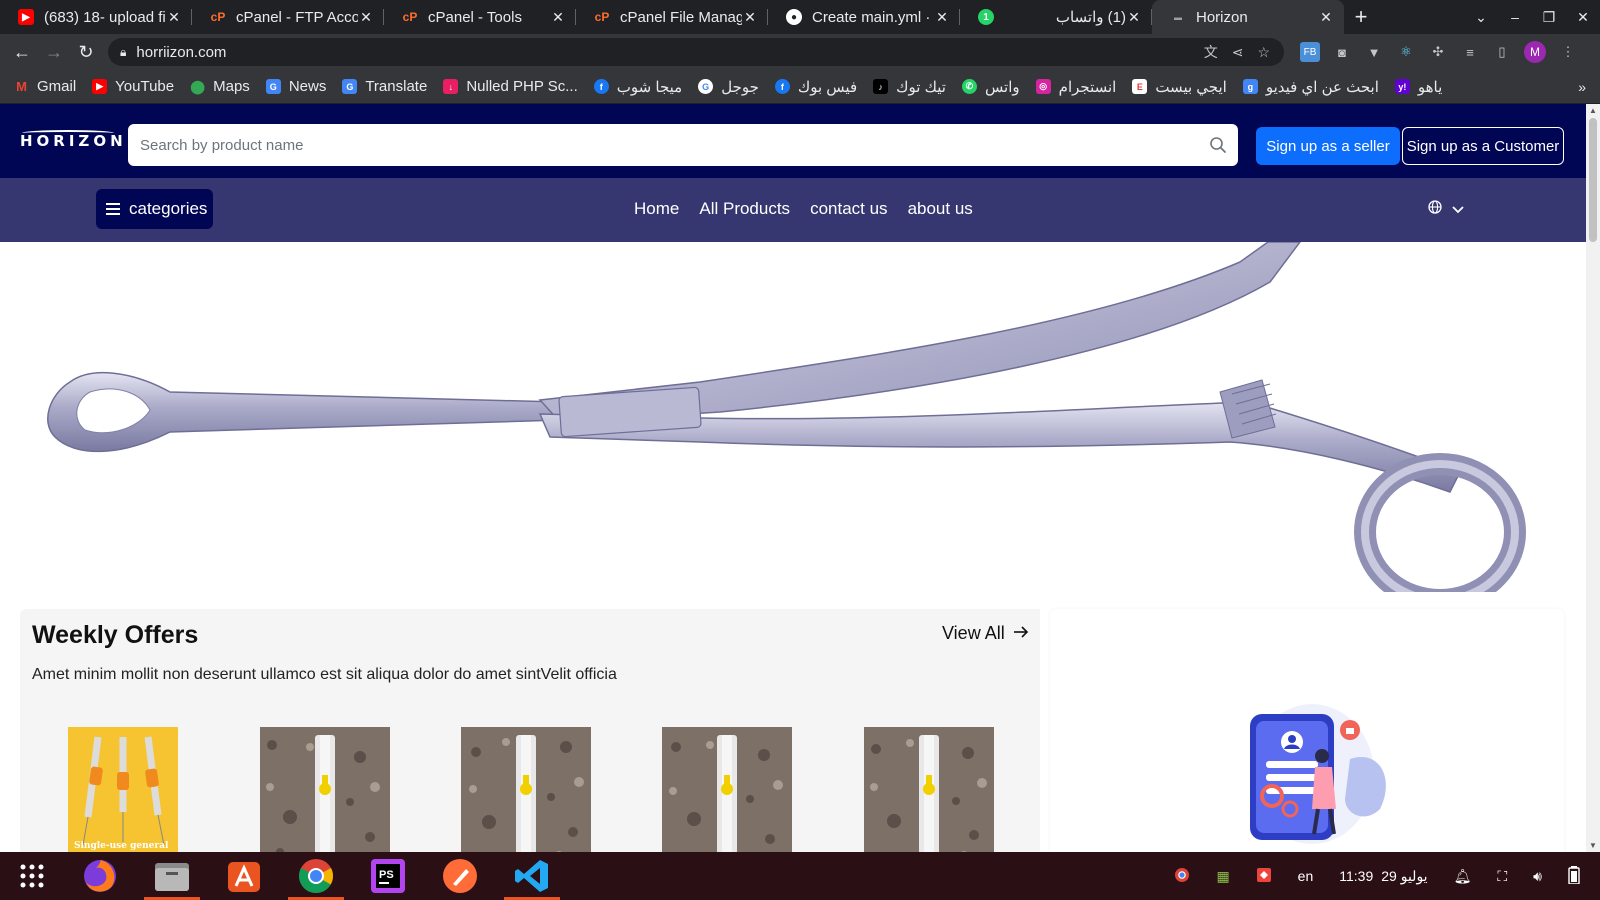  What do you see at coordinates (1310, 52) in the screenshot?
I see `extension-icon: FB` at bounding box center [1310, 52].